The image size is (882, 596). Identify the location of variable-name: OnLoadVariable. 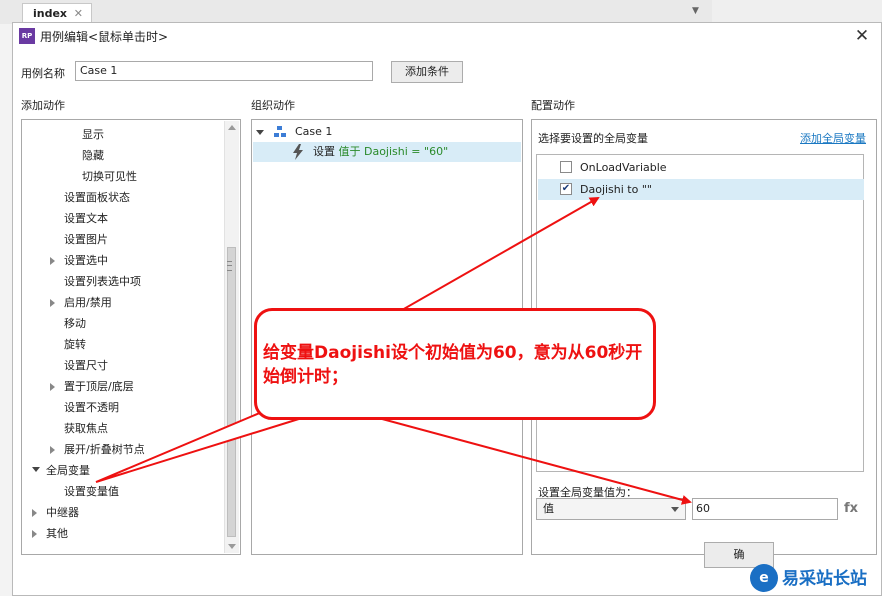
(623, 167).